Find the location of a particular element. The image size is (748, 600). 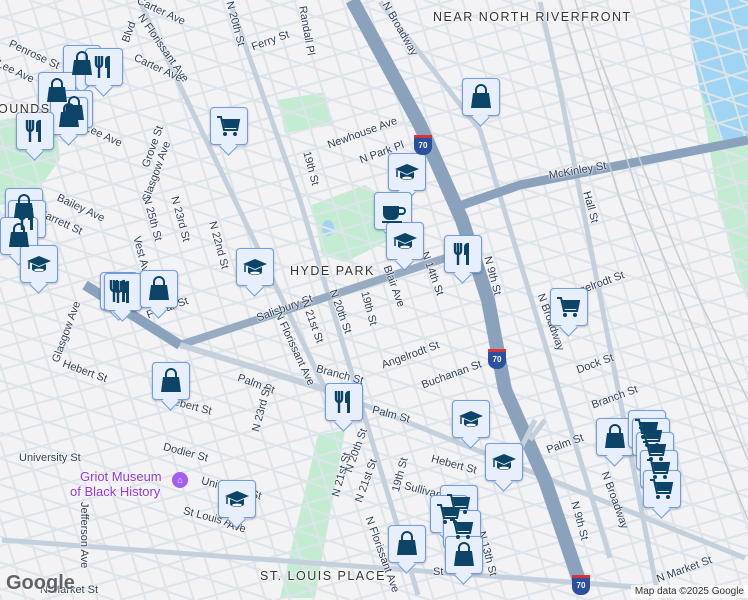

street-label: University St is located at coordinates (50, 458).